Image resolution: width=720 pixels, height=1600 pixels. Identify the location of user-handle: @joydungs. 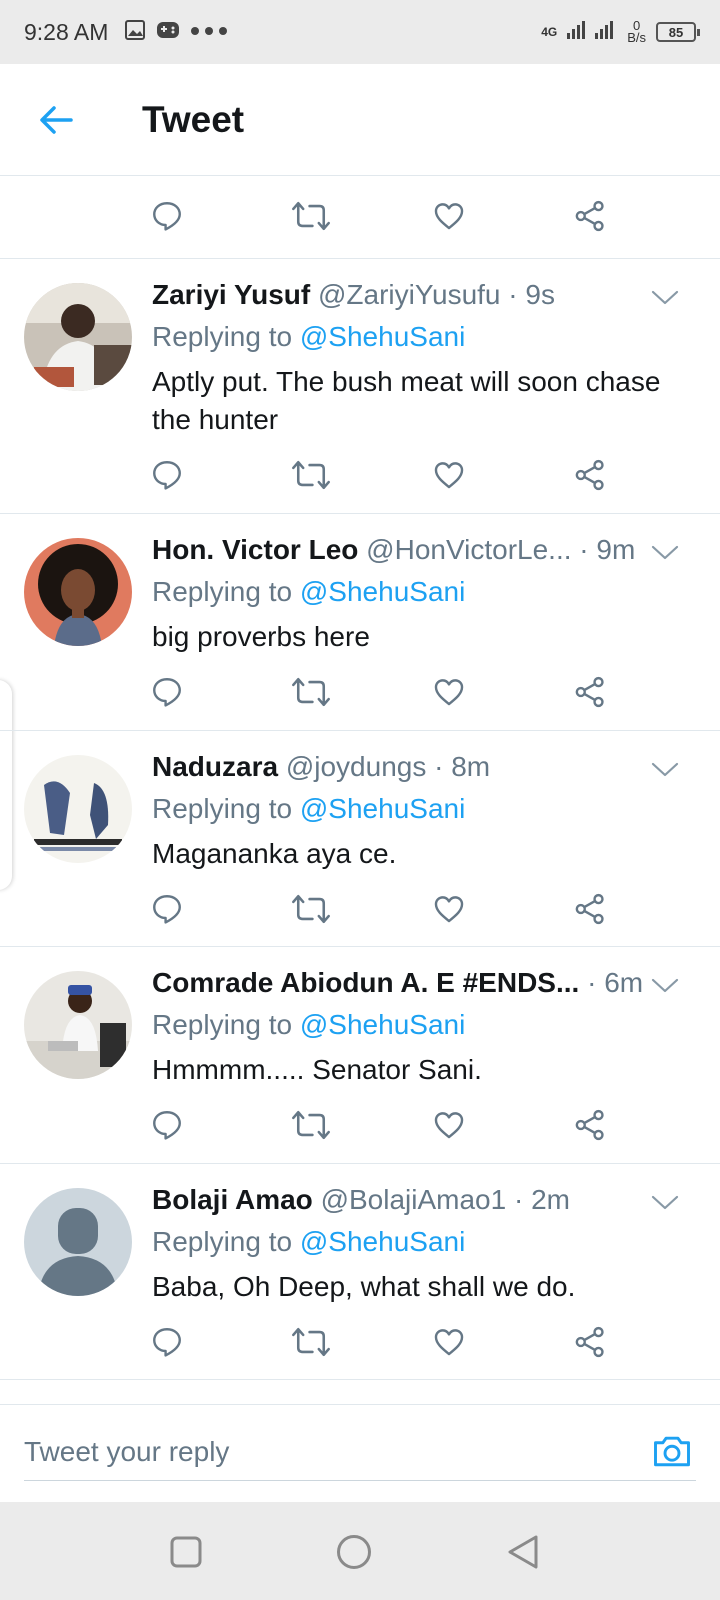
(356, 766).